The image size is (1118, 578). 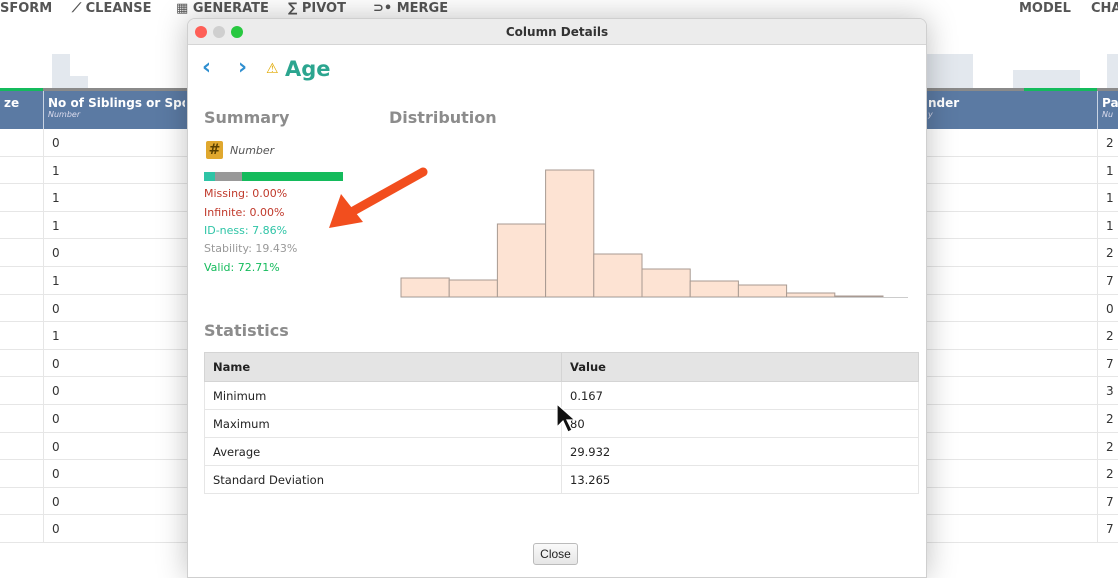 What do you see at coordinates (206, 67) in the screenshot?
I see `previous-column-chevron-left-icon: ‹` at bounding box center [206, 67].